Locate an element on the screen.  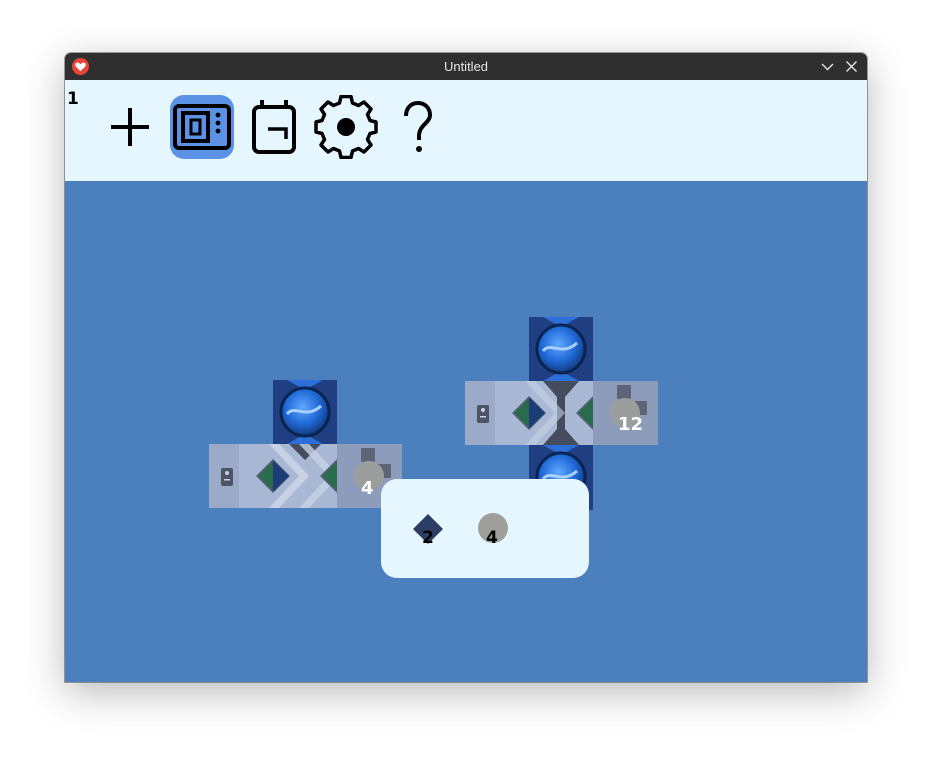
toolbar: 1 is located at coordinates (466, 131).